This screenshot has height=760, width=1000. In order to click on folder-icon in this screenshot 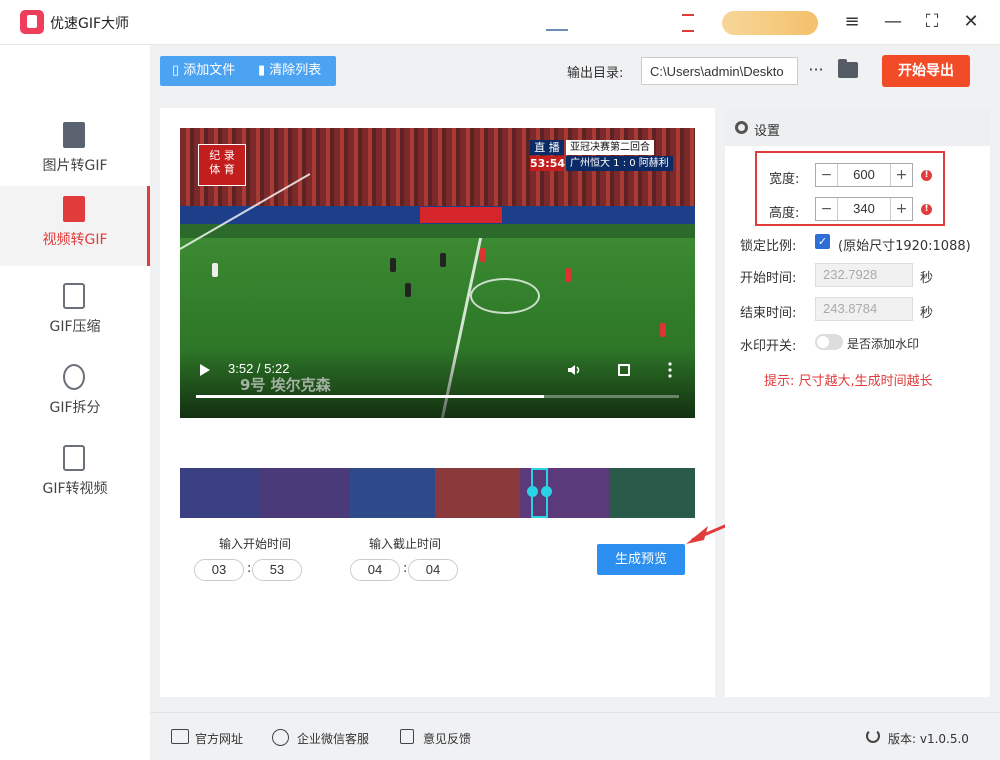, I will do `click(848, 68)`.